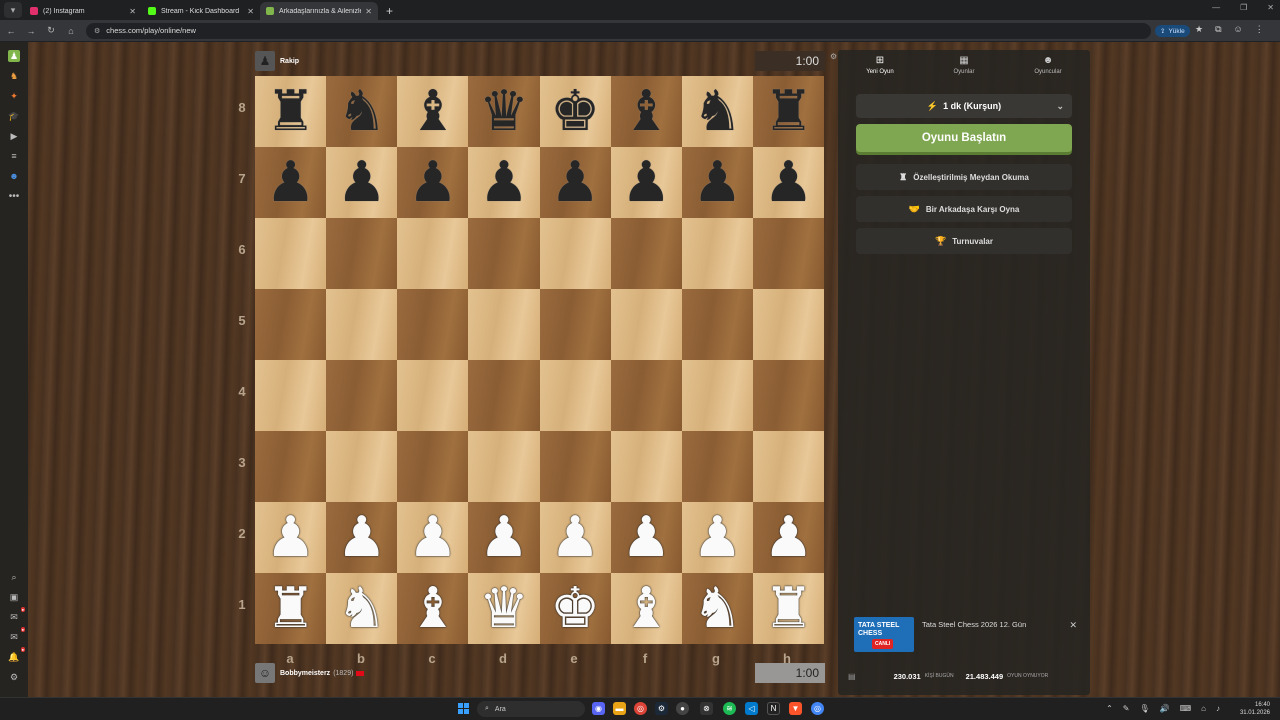 This screenshot has height=720, width=1280. I want to click on square-e2: ♟, so click(575, 537).